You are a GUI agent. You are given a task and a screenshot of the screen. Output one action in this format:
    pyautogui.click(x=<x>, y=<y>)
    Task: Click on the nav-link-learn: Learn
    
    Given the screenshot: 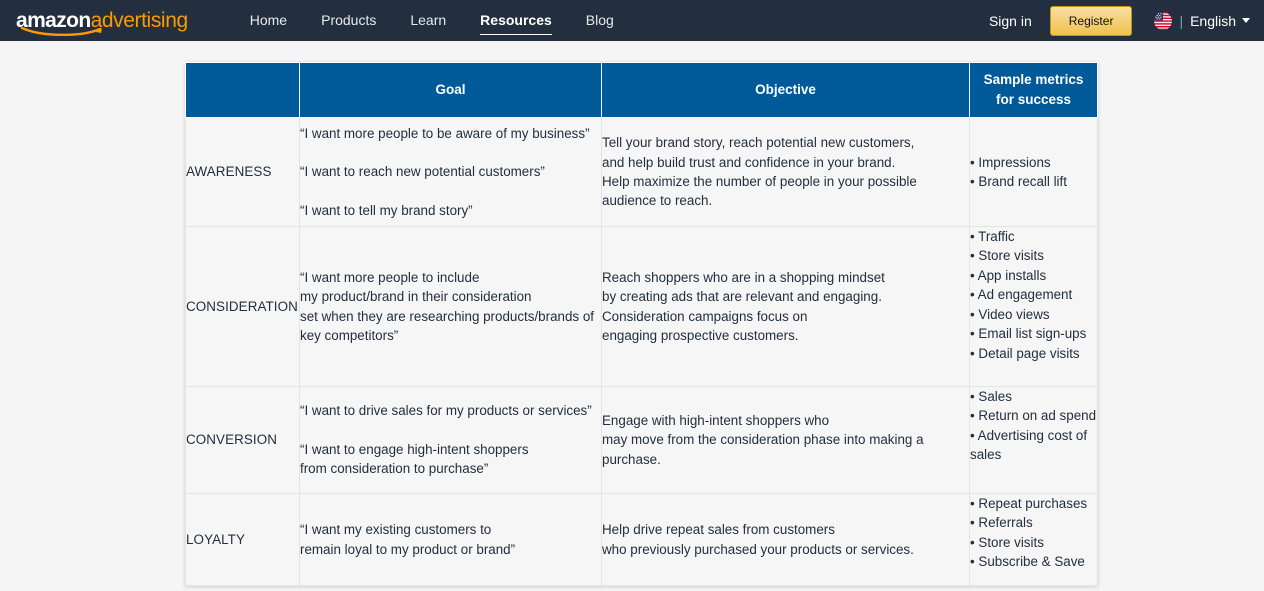 What is the action you would take?
    pyautogui.click(x=428, y=20)
    